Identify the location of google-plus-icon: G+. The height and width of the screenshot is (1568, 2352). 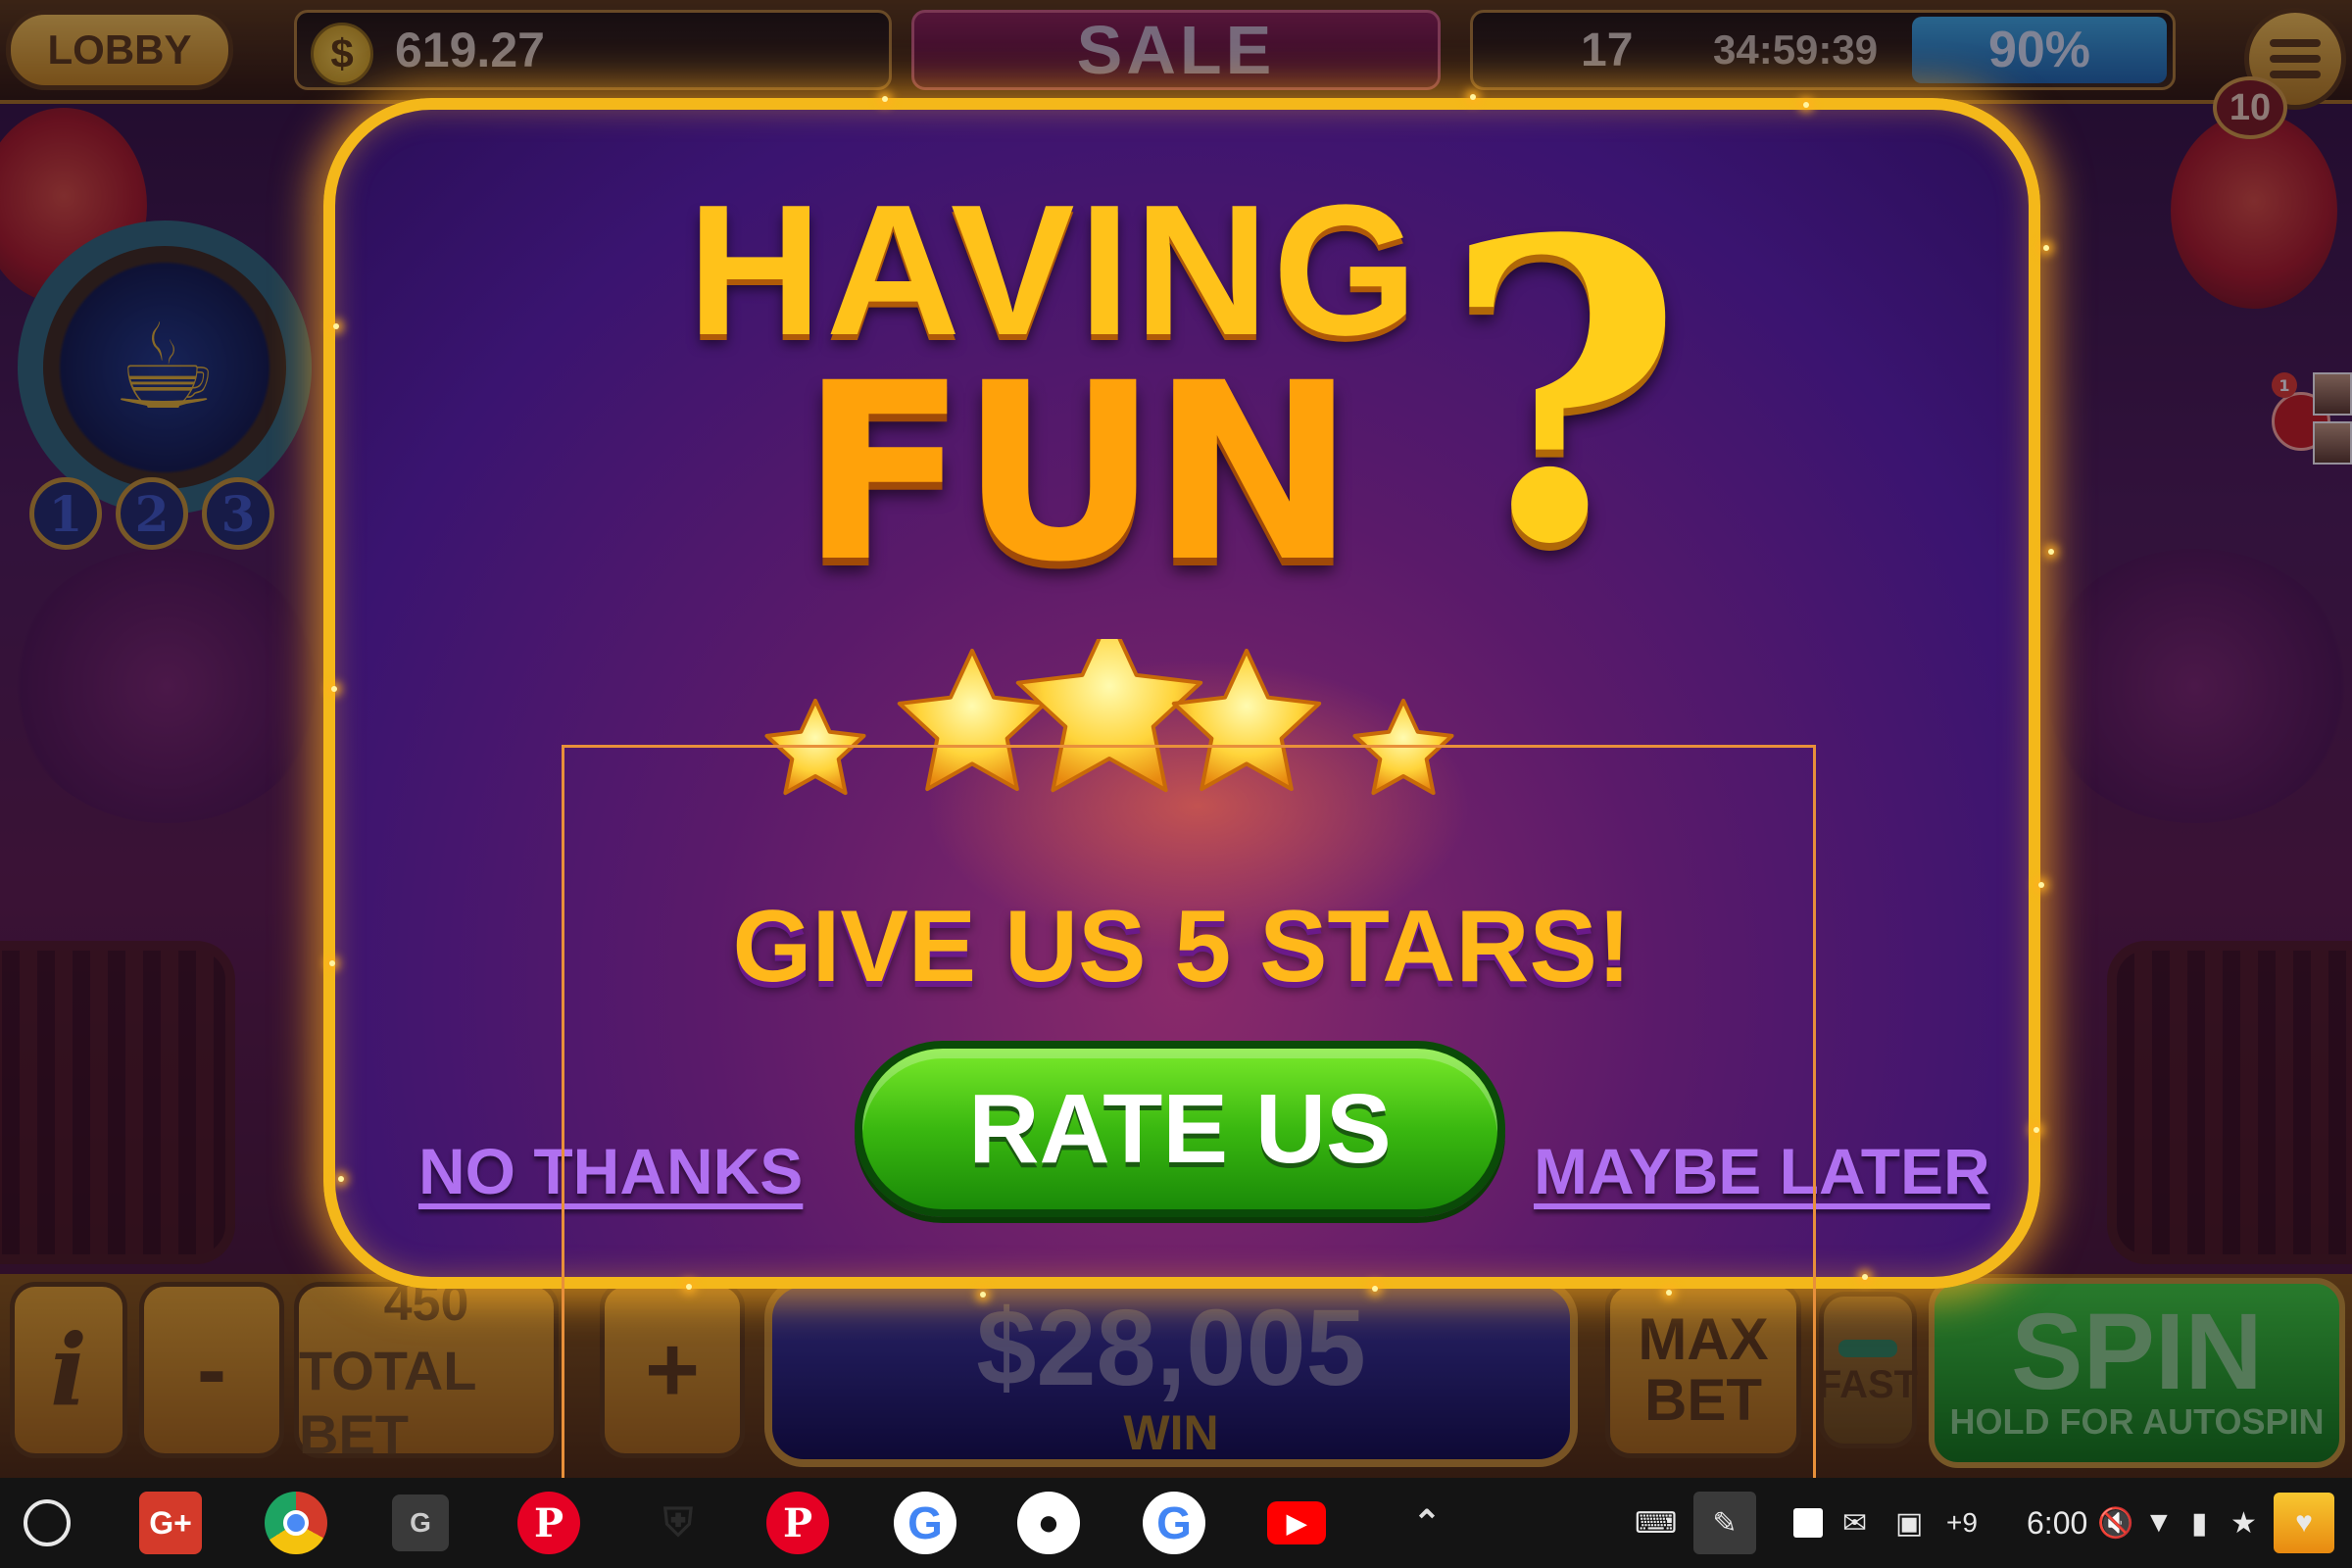
(170, 1523).